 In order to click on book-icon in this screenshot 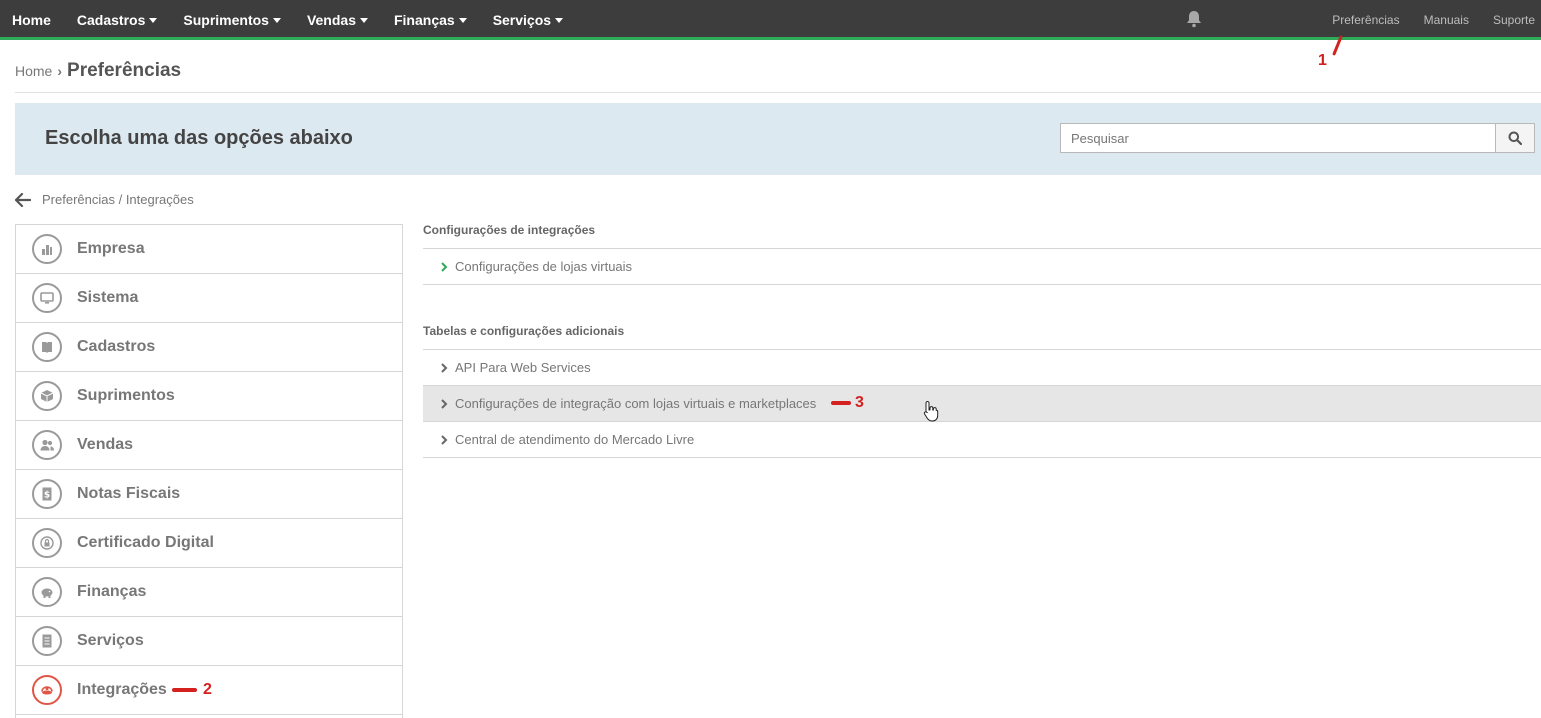, I will do `click(47, 347)`.